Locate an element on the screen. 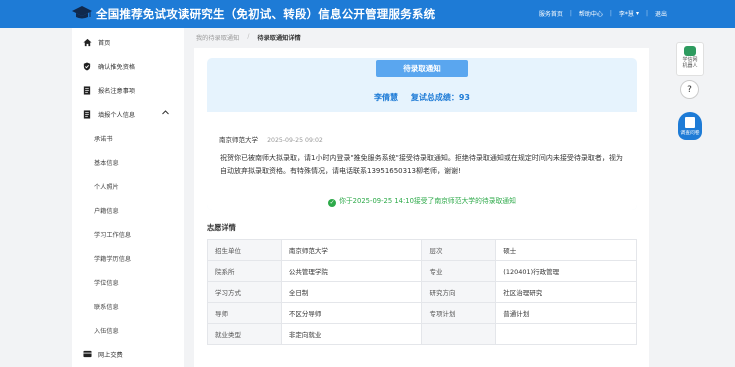 The image size is (735, 367). notice-time: 2025-09-25 09:02 is located at coordinates (295, 140).